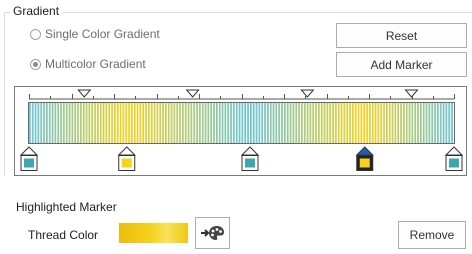 This screenshot has width=472, height=254. What do you see at coordinates (63, 235) in the screenshot?
I see `thread-color-label: Thread Color` at bounding box center [63, 235].